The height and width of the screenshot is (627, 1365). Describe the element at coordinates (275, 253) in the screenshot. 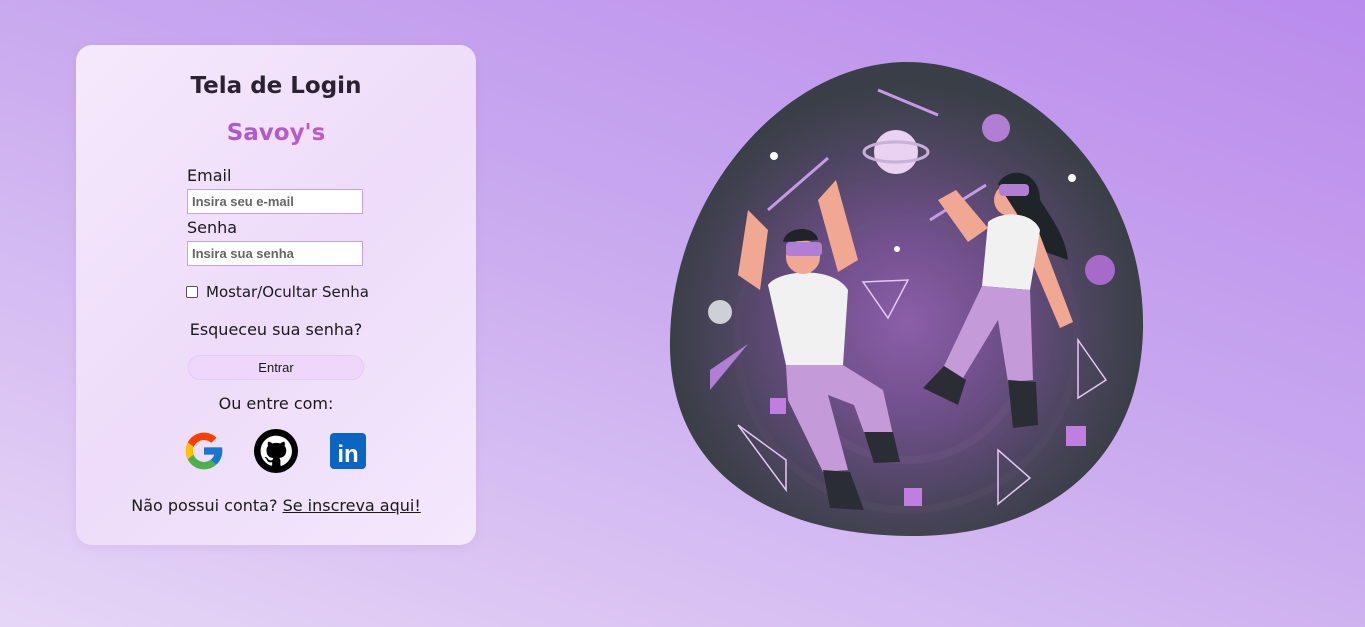

I see `password-field` at that location.